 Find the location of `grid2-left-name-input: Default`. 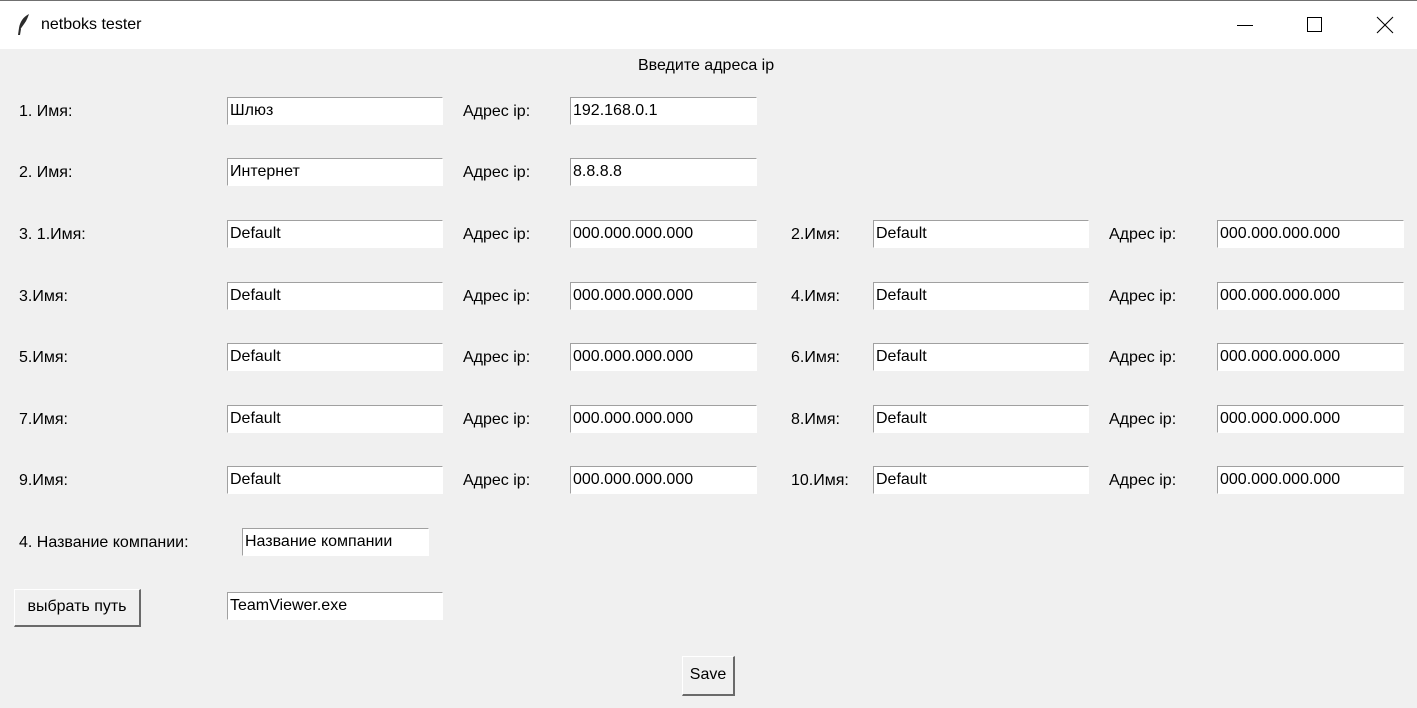

grid2-left-name-input: Default is located at coordinates (335, 296).